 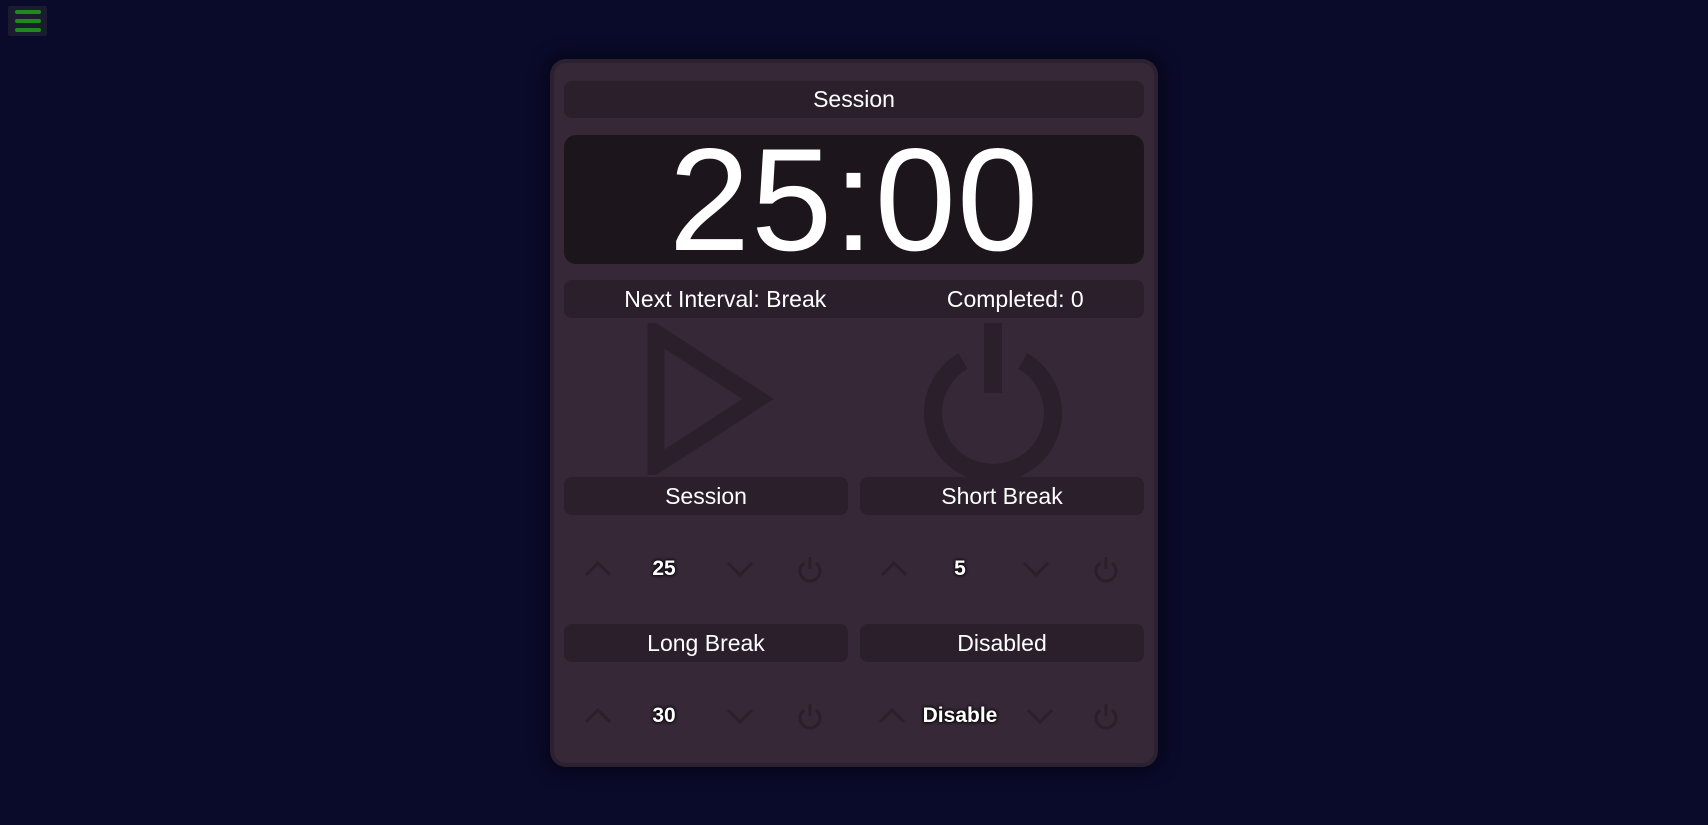 What do you see at coordinates (960, 568) in the screenshot?
I see `short-break-value: 5` at bounding box center [960, 568].